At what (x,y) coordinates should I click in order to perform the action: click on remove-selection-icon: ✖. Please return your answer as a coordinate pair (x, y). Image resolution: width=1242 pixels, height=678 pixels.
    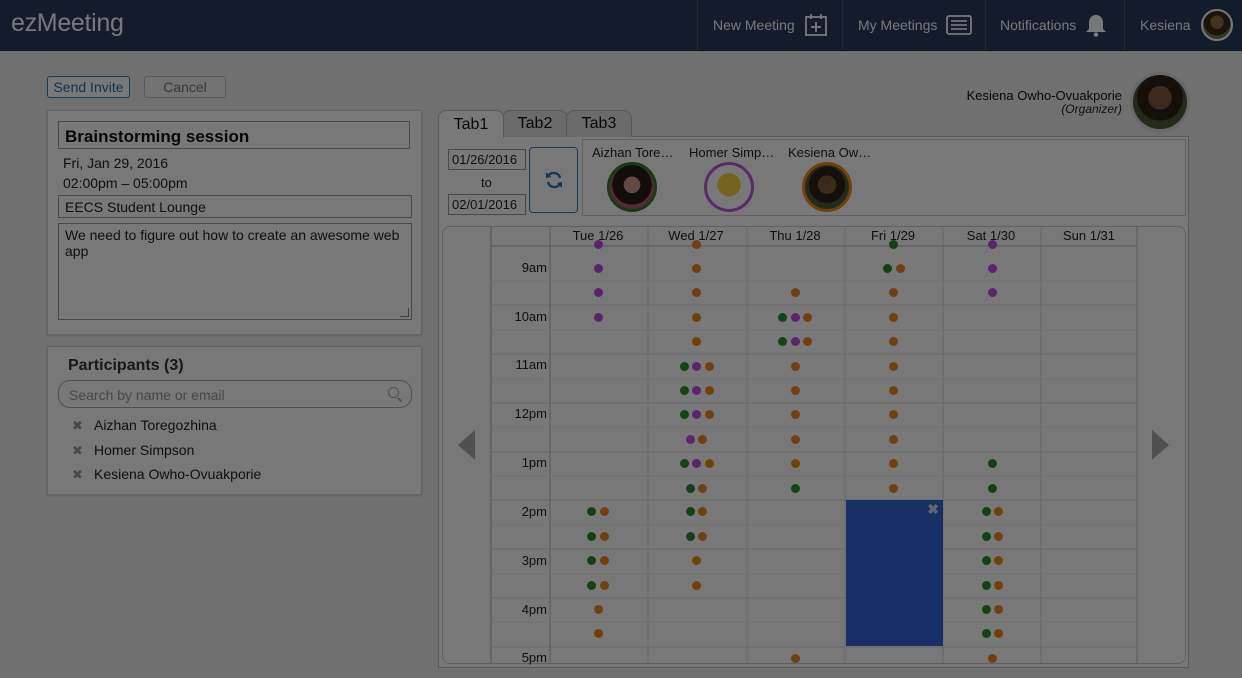
    Looking at the image, I should click on (933, 509).